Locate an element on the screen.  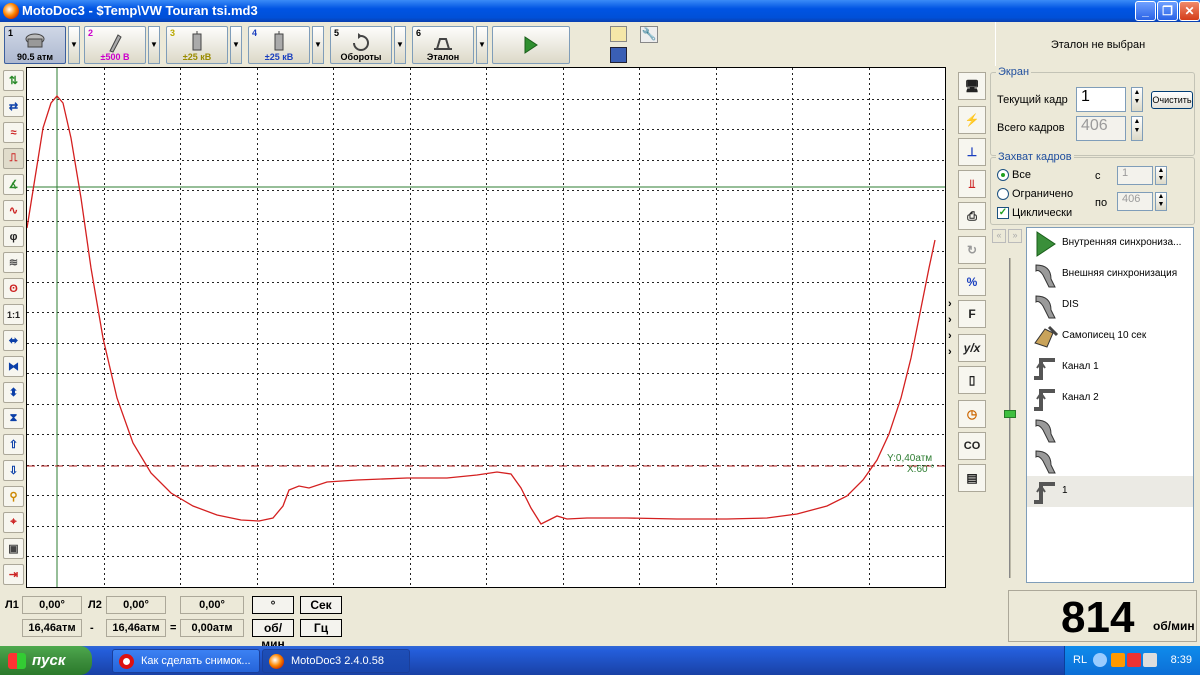
prev-page-icon: « is located at coordinates (999, 236).